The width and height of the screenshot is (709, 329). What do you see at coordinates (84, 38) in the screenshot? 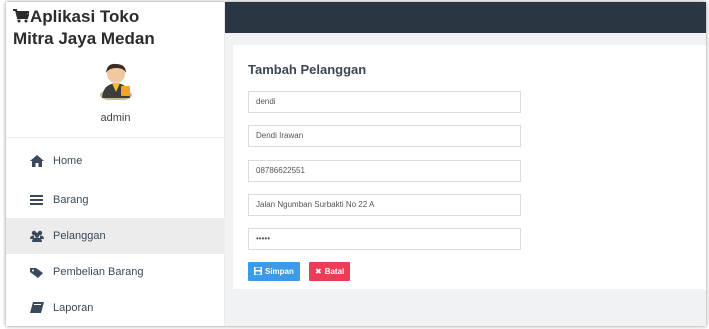
I see `brand-line-2: Mitra Jaya Medan` at bounding box center [84, 38].